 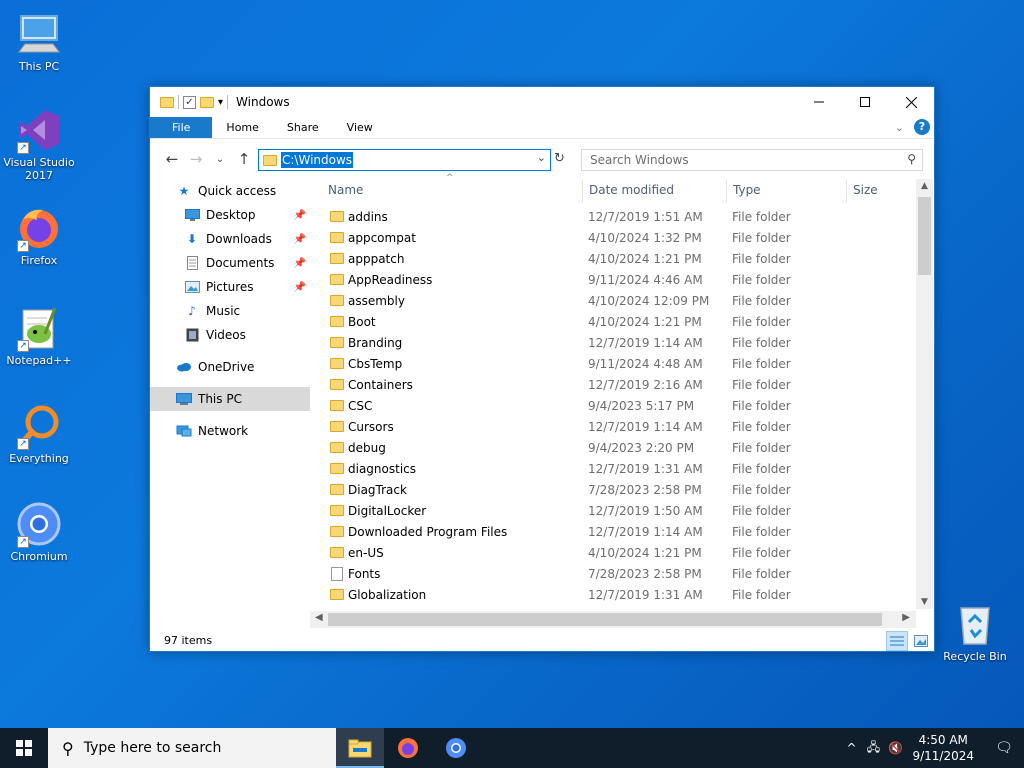 What do you see at coordinates (360, 748) in the screenshot?
I see `taskbar-file-explorer` at bounding box center [360, 748].